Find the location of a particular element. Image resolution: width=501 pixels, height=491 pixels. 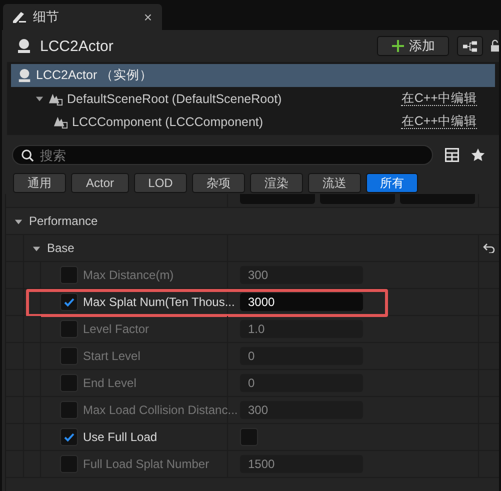

filter-tab: 所有 is located at coordinates (392, 183).